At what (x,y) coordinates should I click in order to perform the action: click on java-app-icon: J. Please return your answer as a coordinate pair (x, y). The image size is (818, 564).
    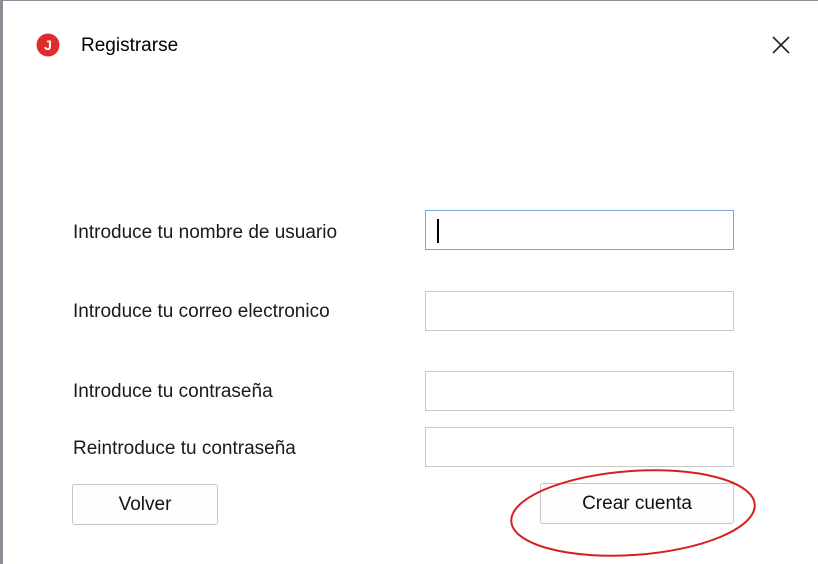
    Looking at the image, I should click on (48, 45).